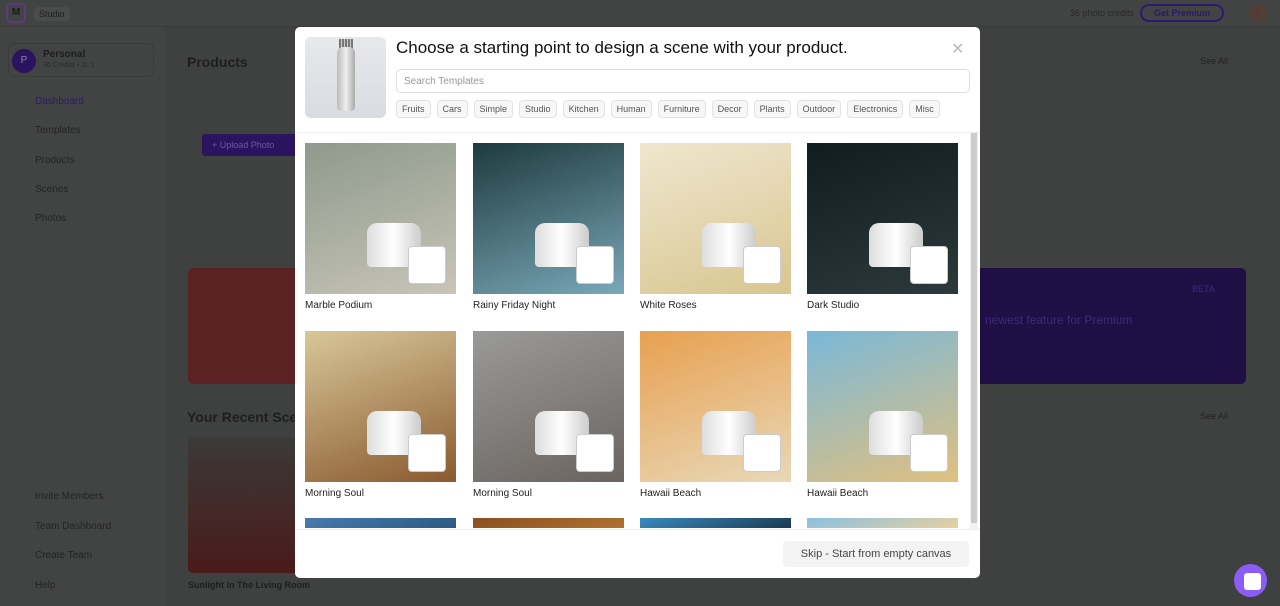 Image resolution: width=1280 pixels, height=606 pixels. What do you see at coordinates (1214, 61) in the screenshot?
I see `see-all-products: See All` at bounding box center [1214, 61].